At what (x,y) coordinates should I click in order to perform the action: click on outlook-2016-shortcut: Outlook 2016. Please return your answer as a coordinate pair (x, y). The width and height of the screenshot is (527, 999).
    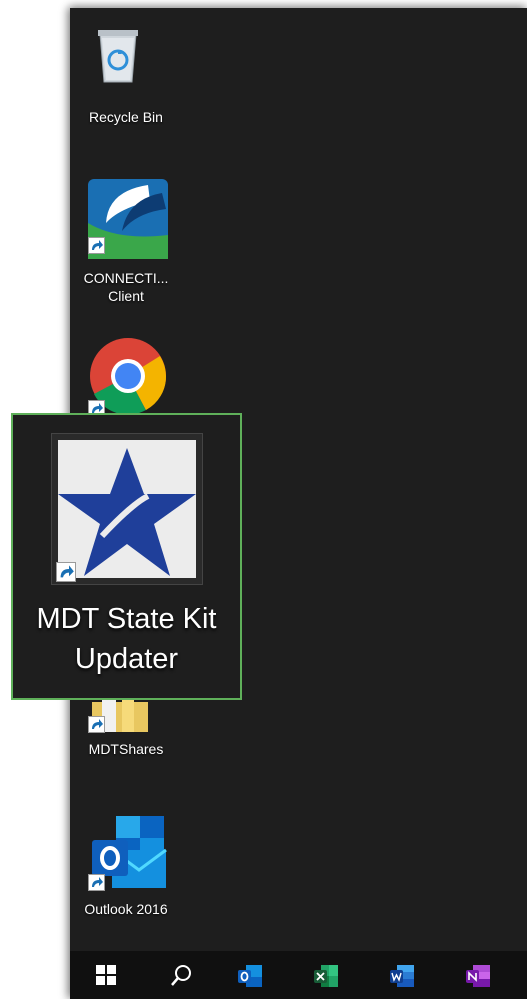
    Looking at the image, I should click on (126, 868).